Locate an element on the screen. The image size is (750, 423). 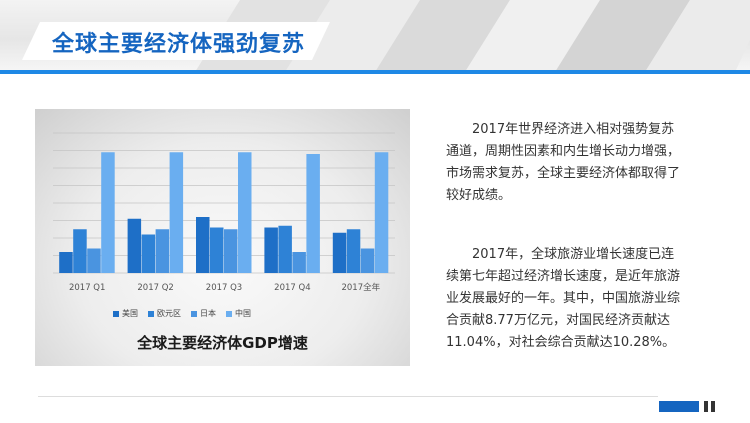
bar-日本-2017全年 is located at coordinates (367, 260).